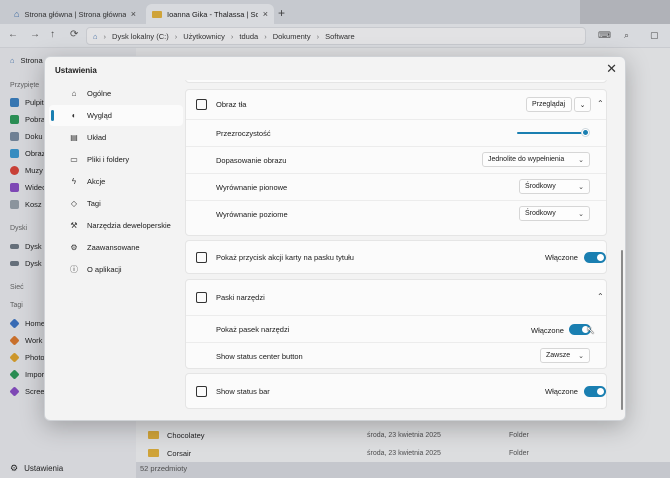 The width and height of the screenshot is (670, 478). Describe the element at coordinates (611, 69) in the screenshot. I see `close-icon: ✕` at that location.